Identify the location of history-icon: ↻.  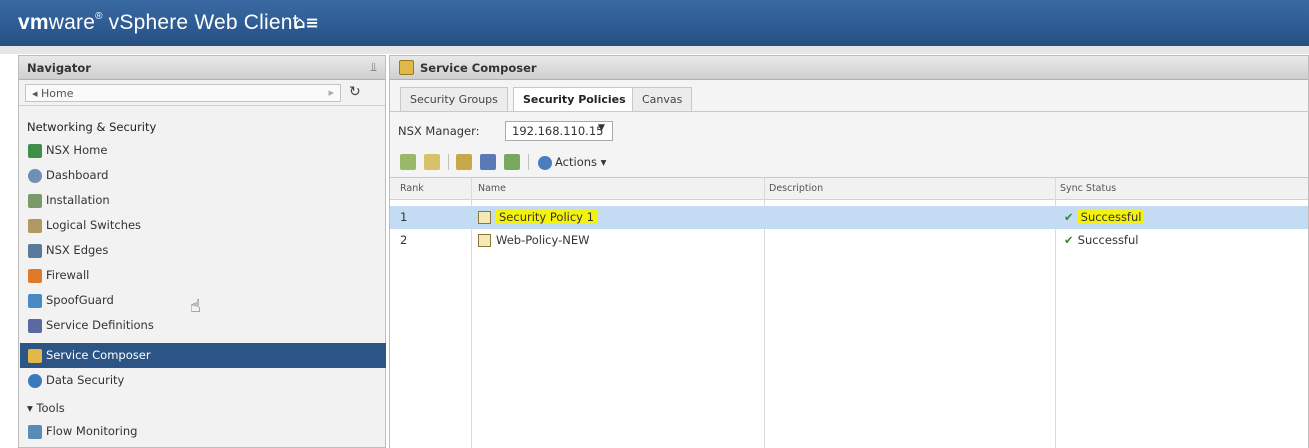
(355, 92).